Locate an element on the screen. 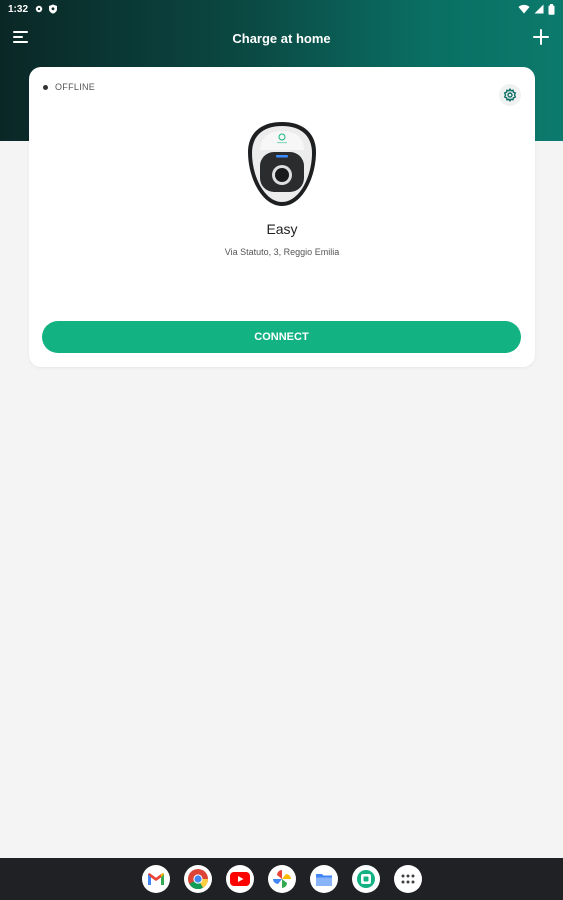 The height and width of the screenshot is (900, 563). battery-icon is located at coordinates (551, 9).